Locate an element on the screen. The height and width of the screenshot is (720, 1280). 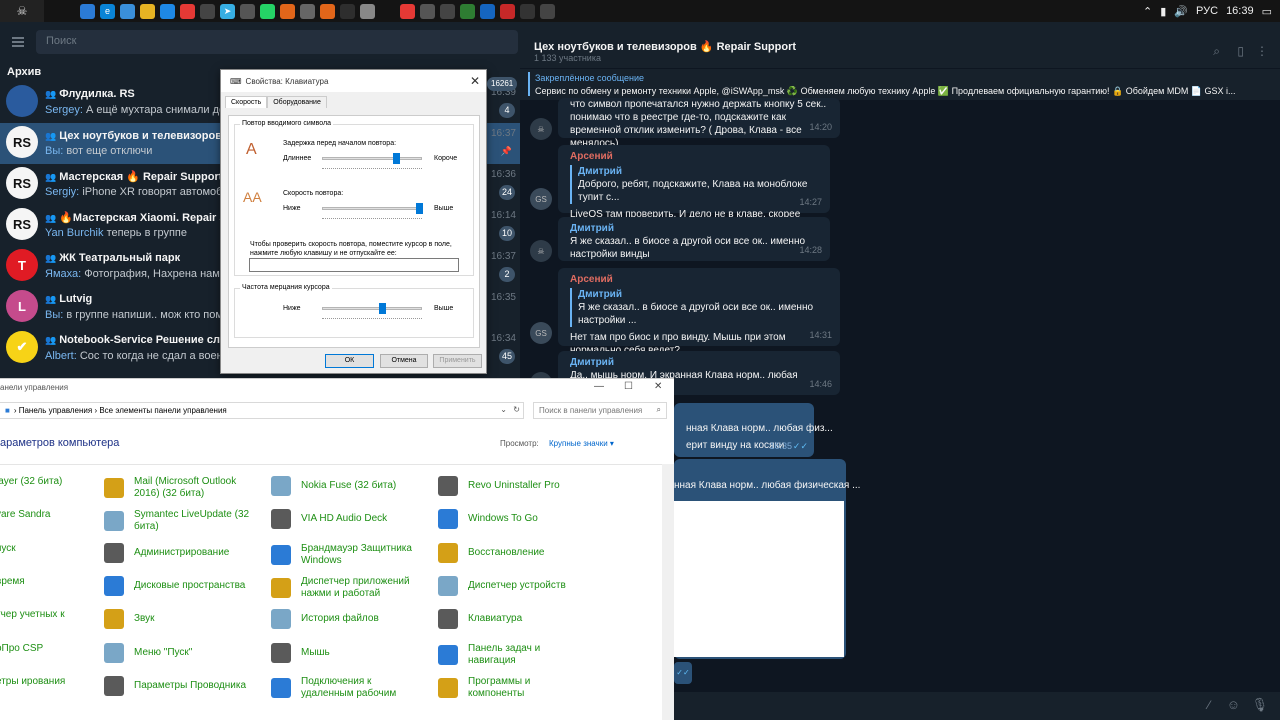
refresh-icon: ↻ is located at coordinates (516, 409).